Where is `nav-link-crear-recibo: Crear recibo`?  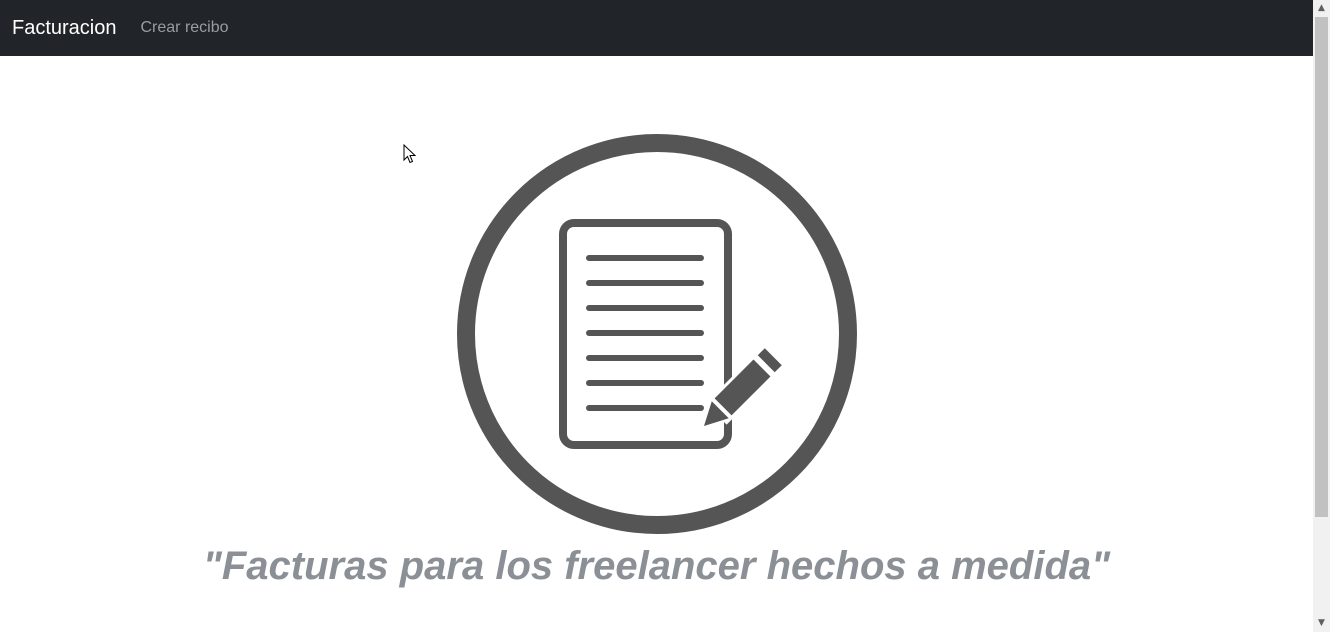
nav-link-crear-recibo: Crear recibo is located at coordinates (185, 28).